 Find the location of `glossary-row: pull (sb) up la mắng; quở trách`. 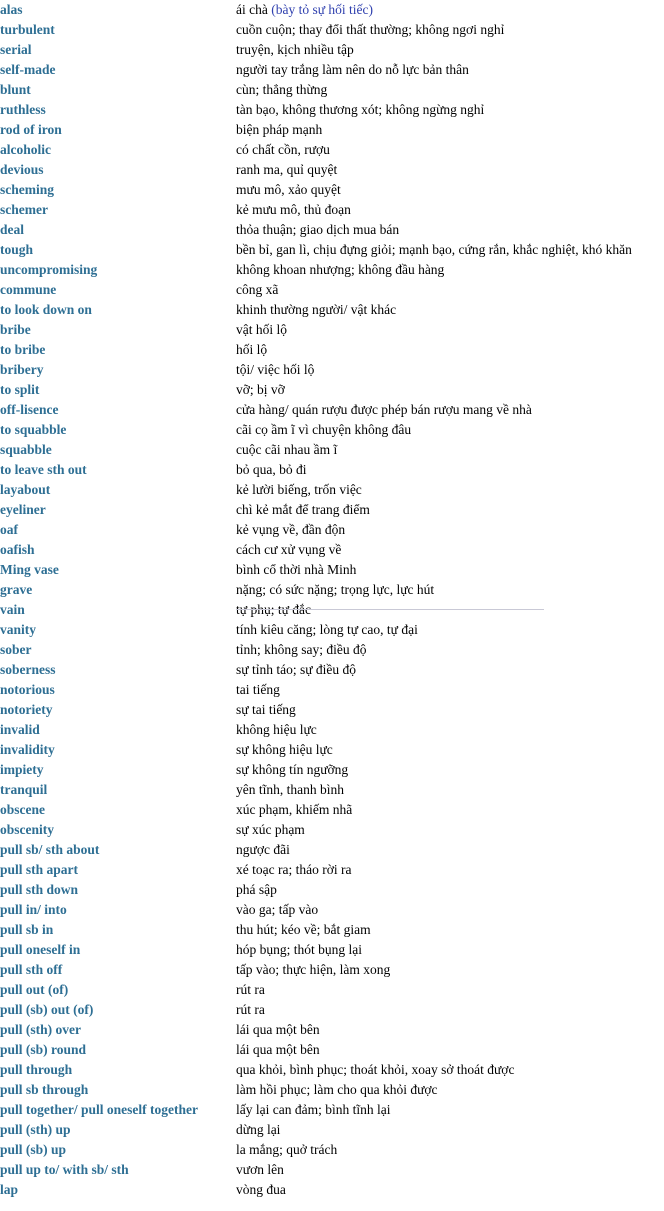

glossary-row: pull (sb) up la mắng; quở trách is located at coordinates (332, 1150).